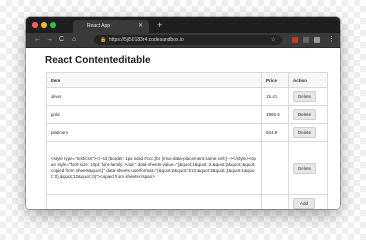 This screenshot has height=240, width=366. What do you see at coordinates (61, 40) in the screenshot?
I see `reload-button: C` at bounding box center [61, 40].